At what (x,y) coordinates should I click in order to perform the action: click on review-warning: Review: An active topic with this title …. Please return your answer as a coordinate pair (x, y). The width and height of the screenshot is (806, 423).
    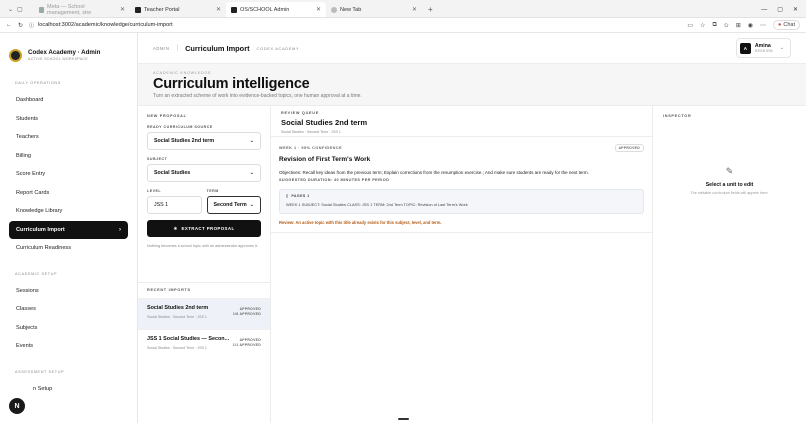
    Looking at the image, I should click on (360, 222).